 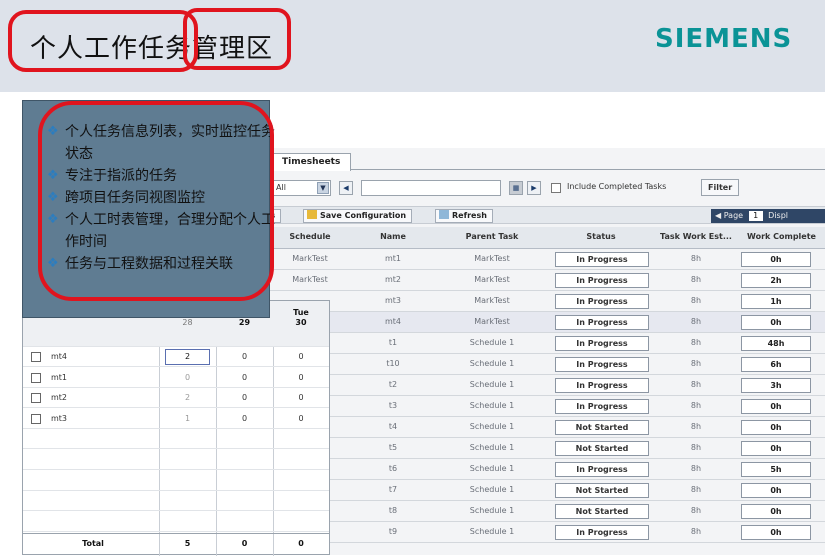 I want to click on col-header-name: Name, so click(x=393, y=237).